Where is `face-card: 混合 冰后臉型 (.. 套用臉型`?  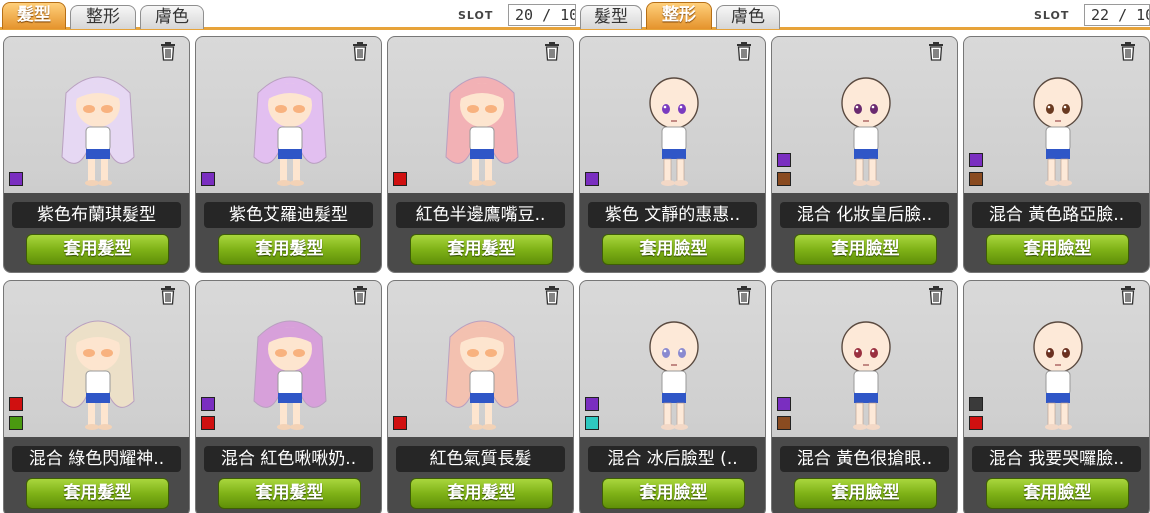 face-card: 混合 冰后臉型 (.. 套用臉型 is located at coordinates (672, 396).